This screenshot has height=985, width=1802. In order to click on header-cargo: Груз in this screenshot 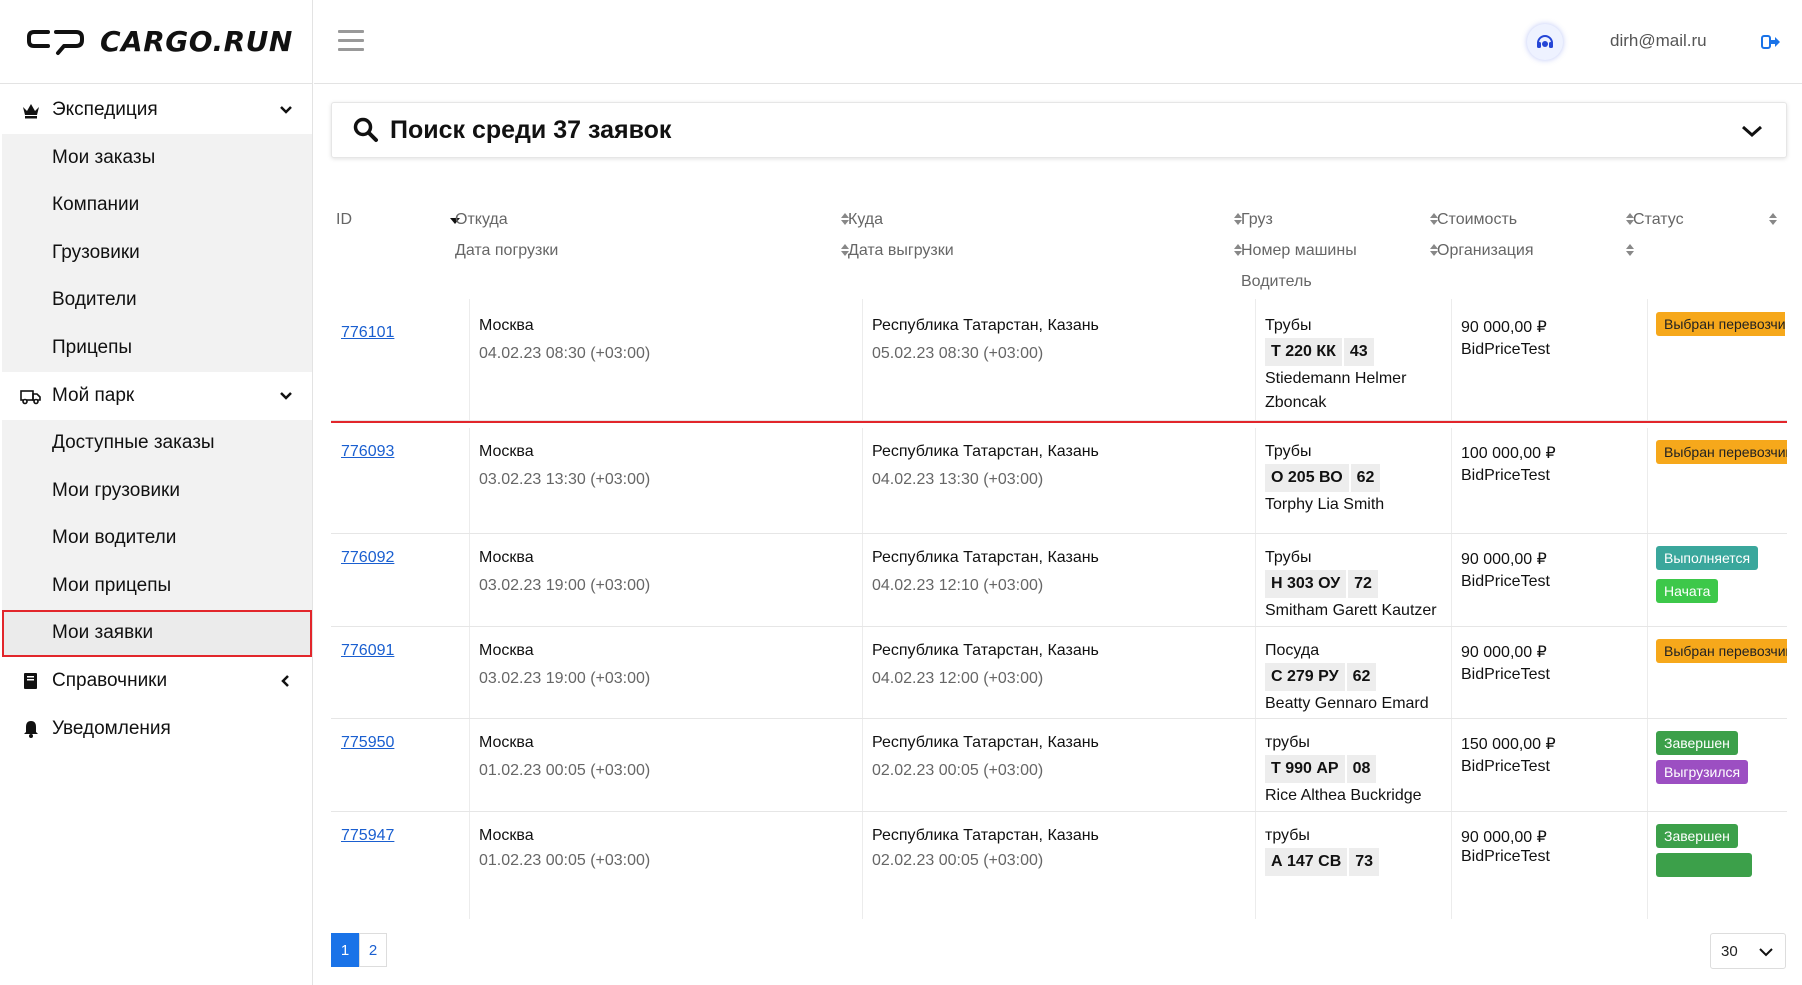, I will do `click(1257, 220)`.